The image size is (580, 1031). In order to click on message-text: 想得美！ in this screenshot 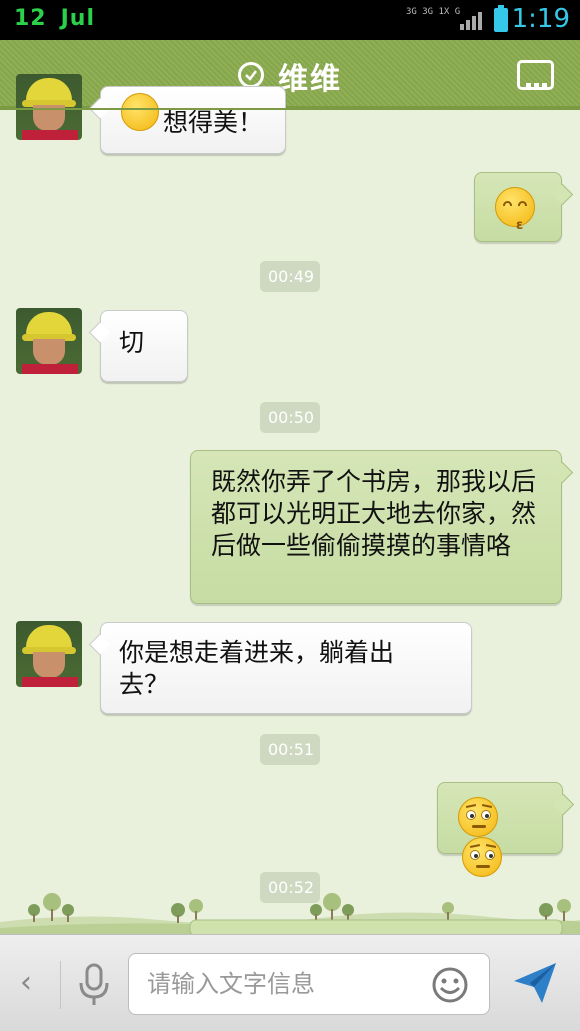, I will do `click(213, 122)`.